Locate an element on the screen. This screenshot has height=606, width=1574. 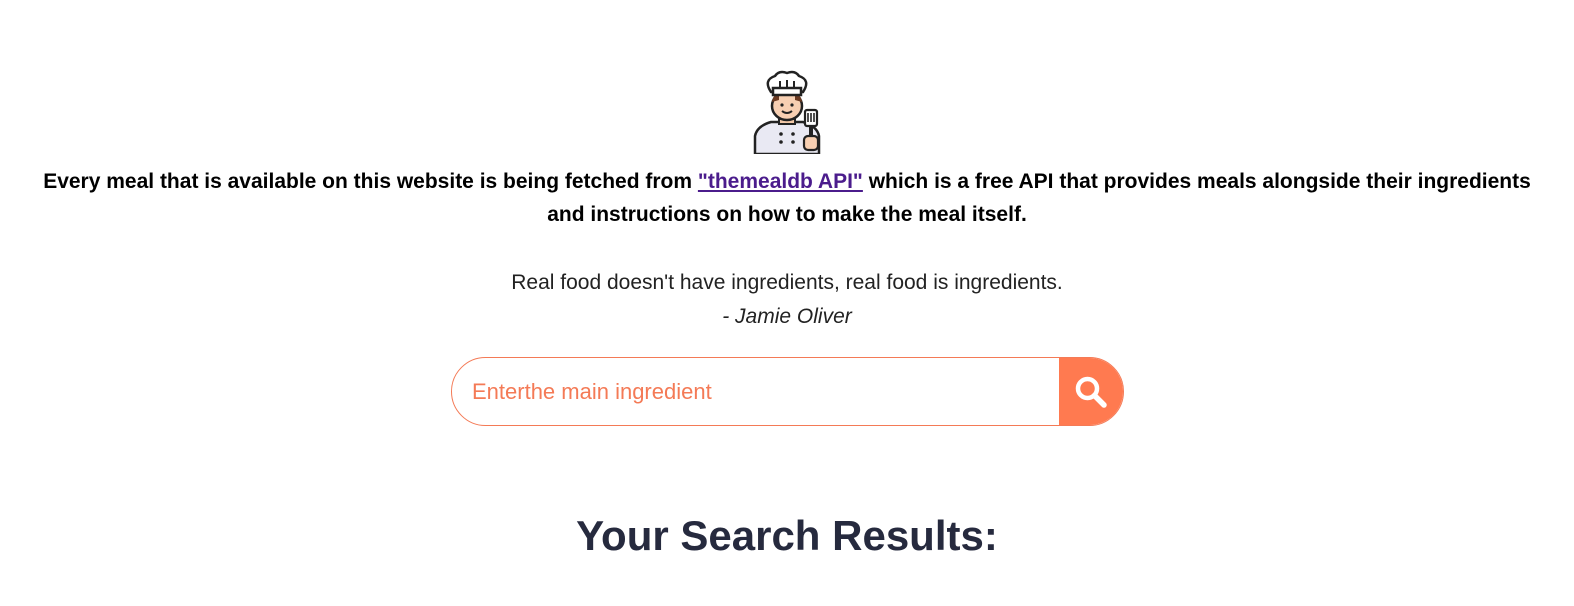
search-button is located at coordinates (1091, 391).